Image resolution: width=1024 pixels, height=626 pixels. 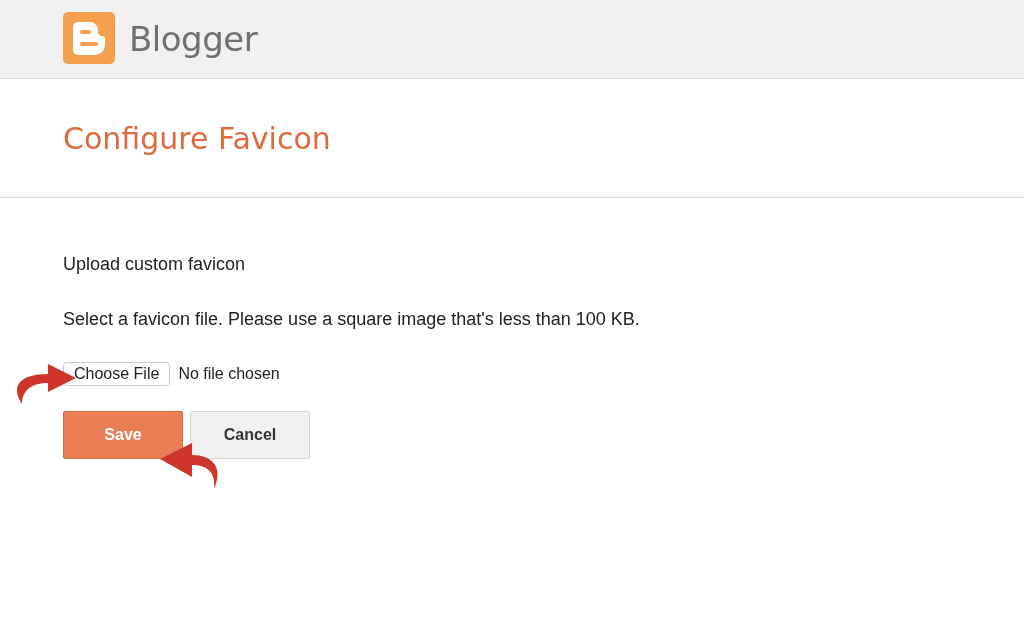 I want to click on blogger-logo-icon, so click(x=89, y=38).